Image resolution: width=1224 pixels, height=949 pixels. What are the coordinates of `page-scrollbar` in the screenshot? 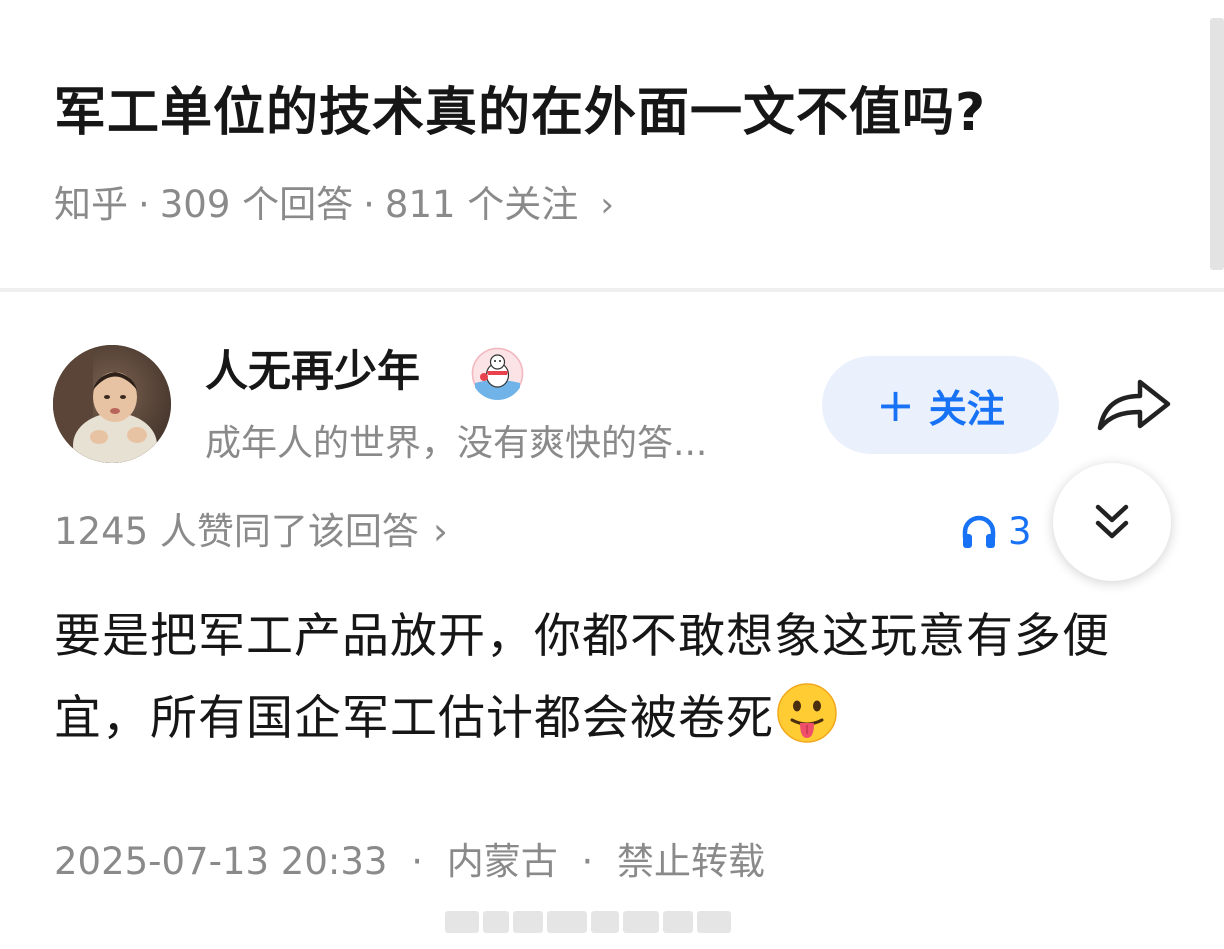 It's located at (1217, 144).